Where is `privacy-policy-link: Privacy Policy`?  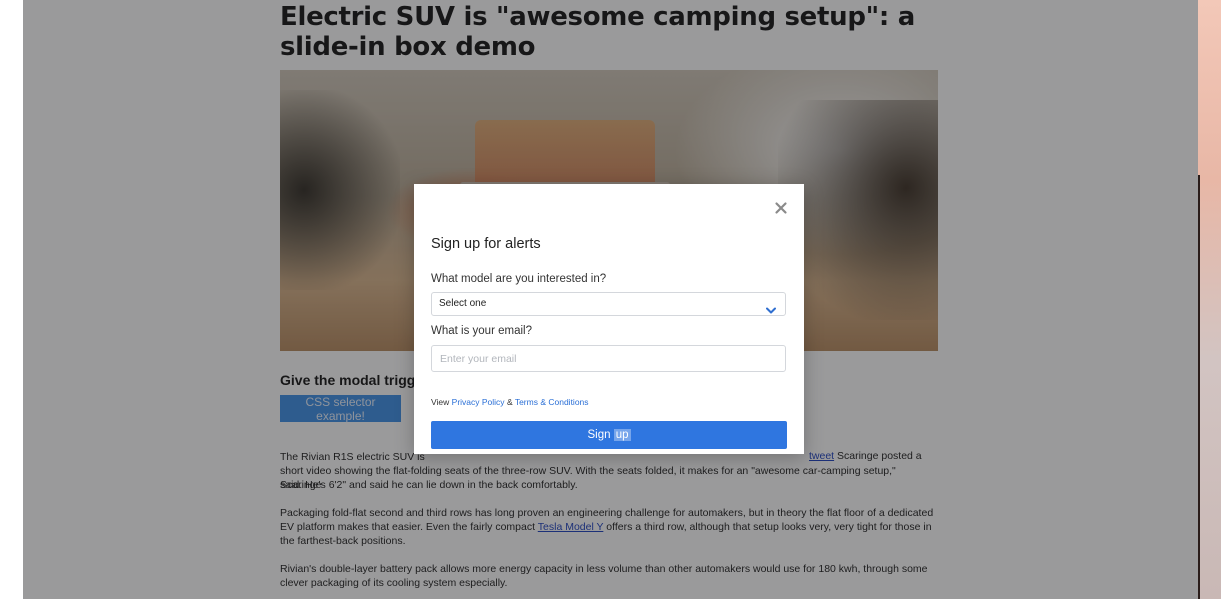 privacy-policy-link: Privacy Policy is located at coordinates (478, 402).